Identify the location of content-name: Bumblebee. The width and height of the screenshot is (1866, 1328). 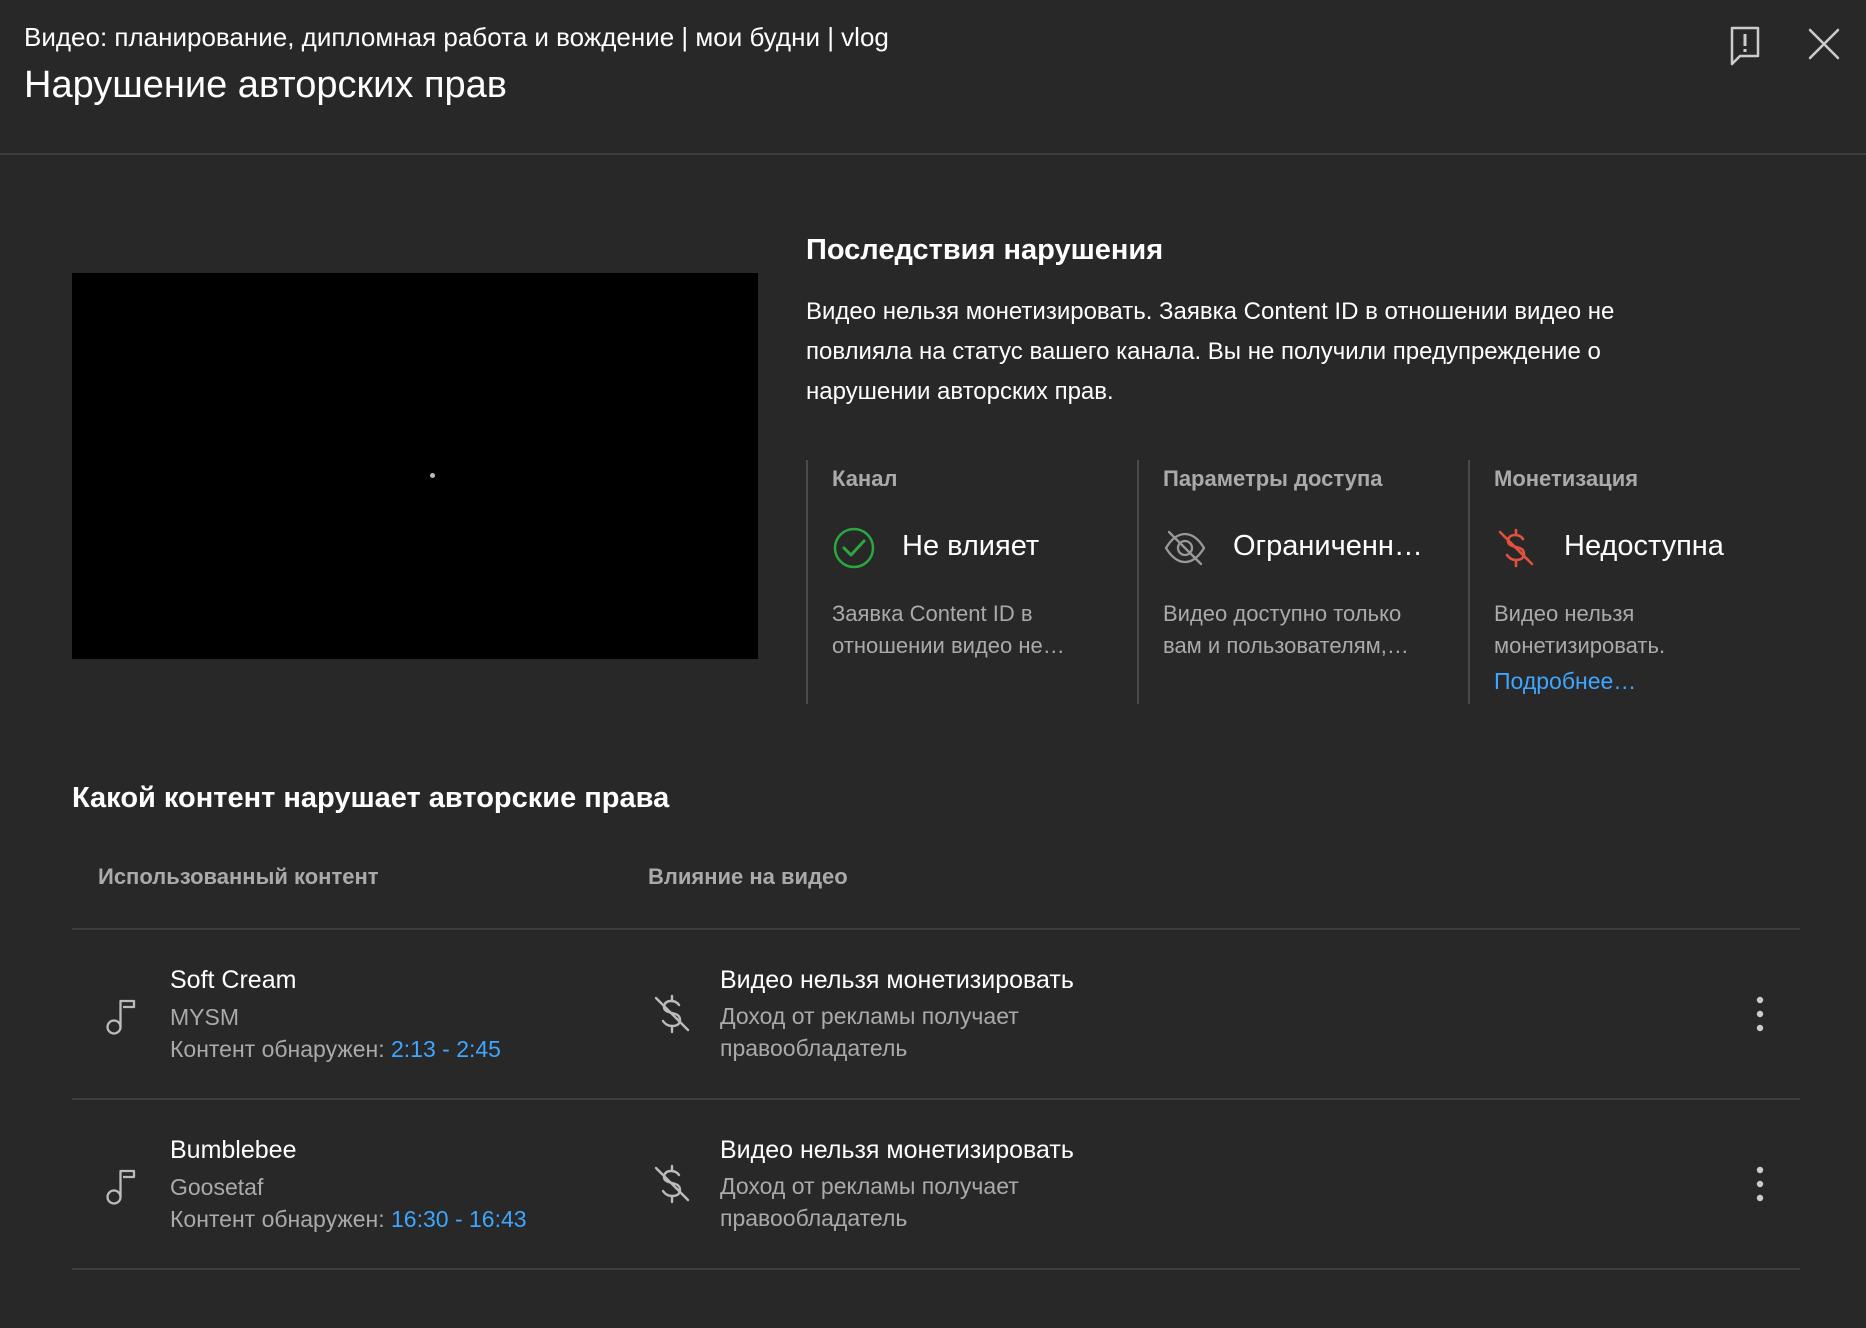
(233, 1150).